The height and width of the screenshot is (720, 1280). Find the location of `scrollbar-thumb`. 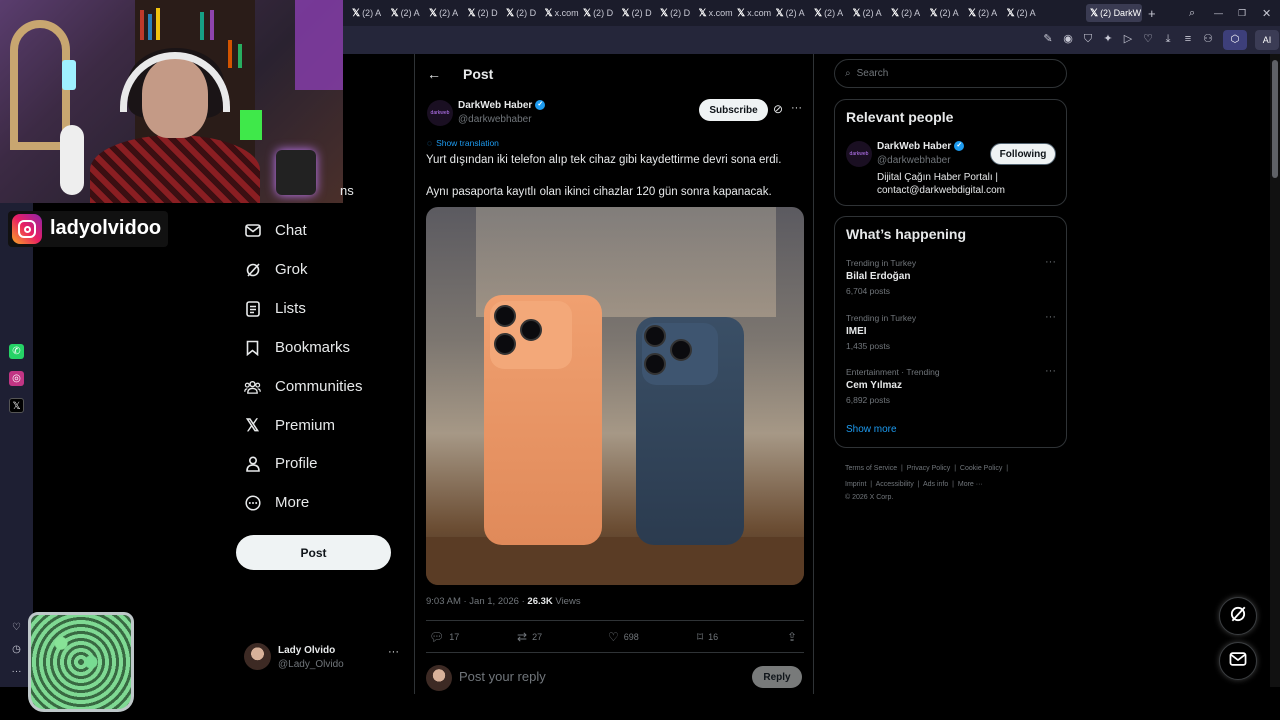

scrollbar-thumb is located at coordinates (1275, 119).